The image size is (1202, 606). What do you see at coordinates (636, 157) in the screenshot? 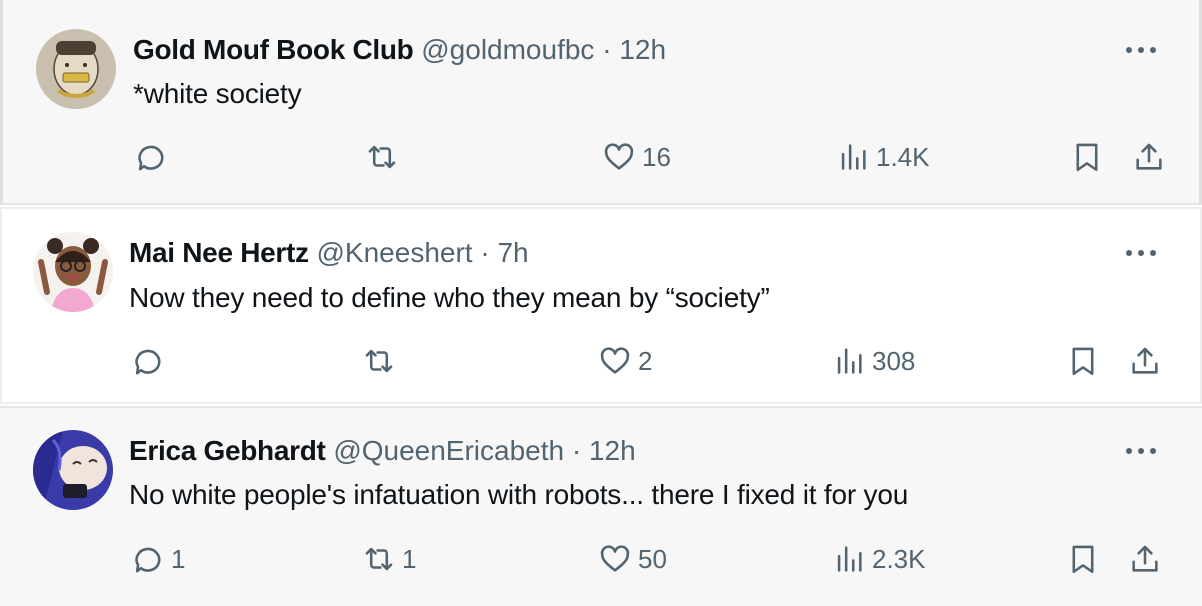
I see `like-button: 16` at bounding box center [636, 157].